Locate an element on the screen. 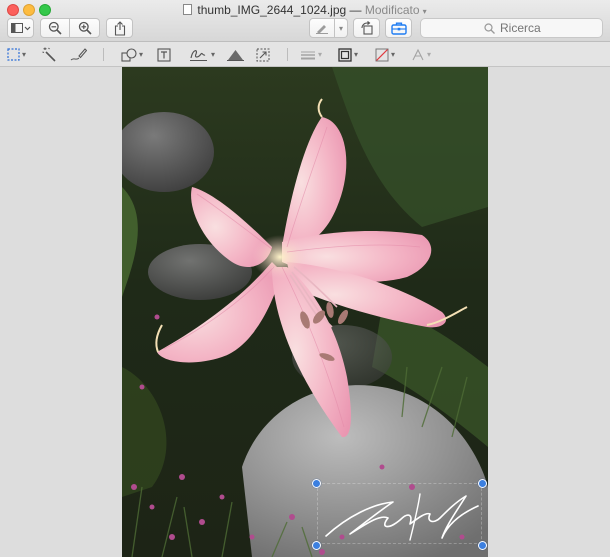 Image resolution: width=610 pixels, height=557 pixels. text-box-icon is located at coordinates (164, 54).